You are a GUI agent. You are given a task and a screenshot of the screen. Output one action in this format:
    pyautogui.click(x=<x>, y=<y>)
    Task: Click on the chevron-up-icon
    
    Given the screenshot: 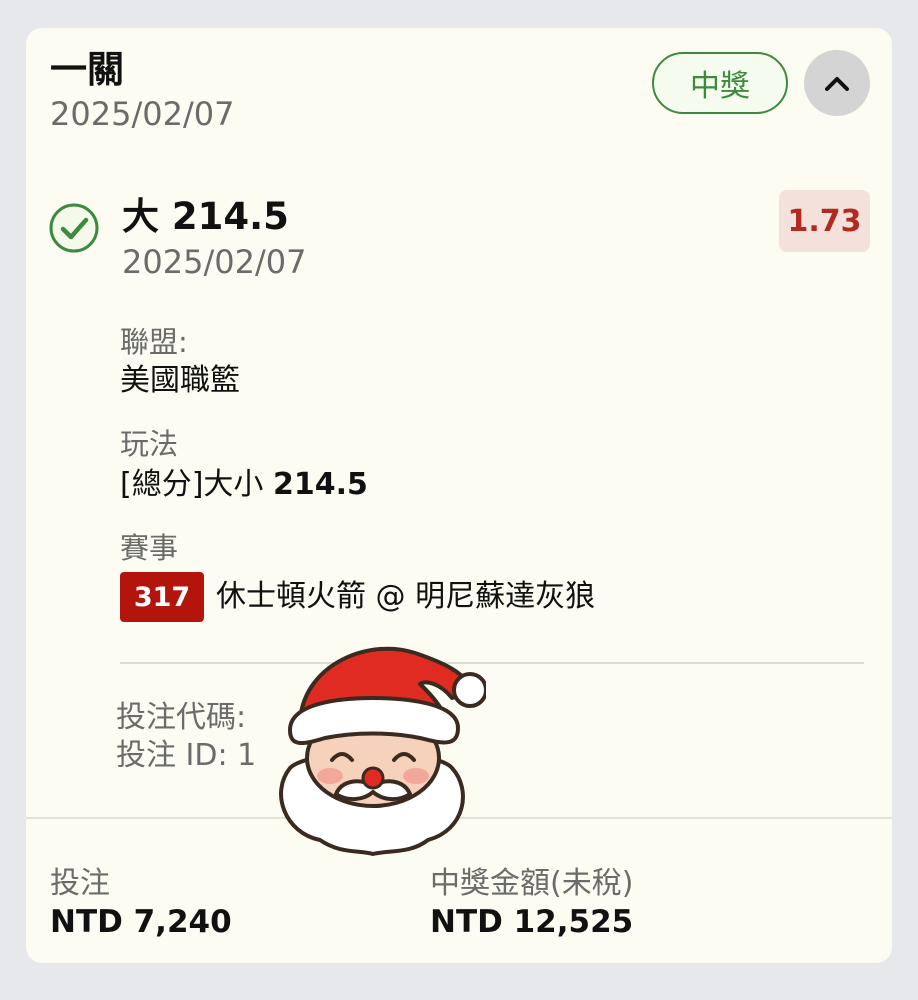 What is the action you would take?
    pyautogui.click(x=837, y=84)
    